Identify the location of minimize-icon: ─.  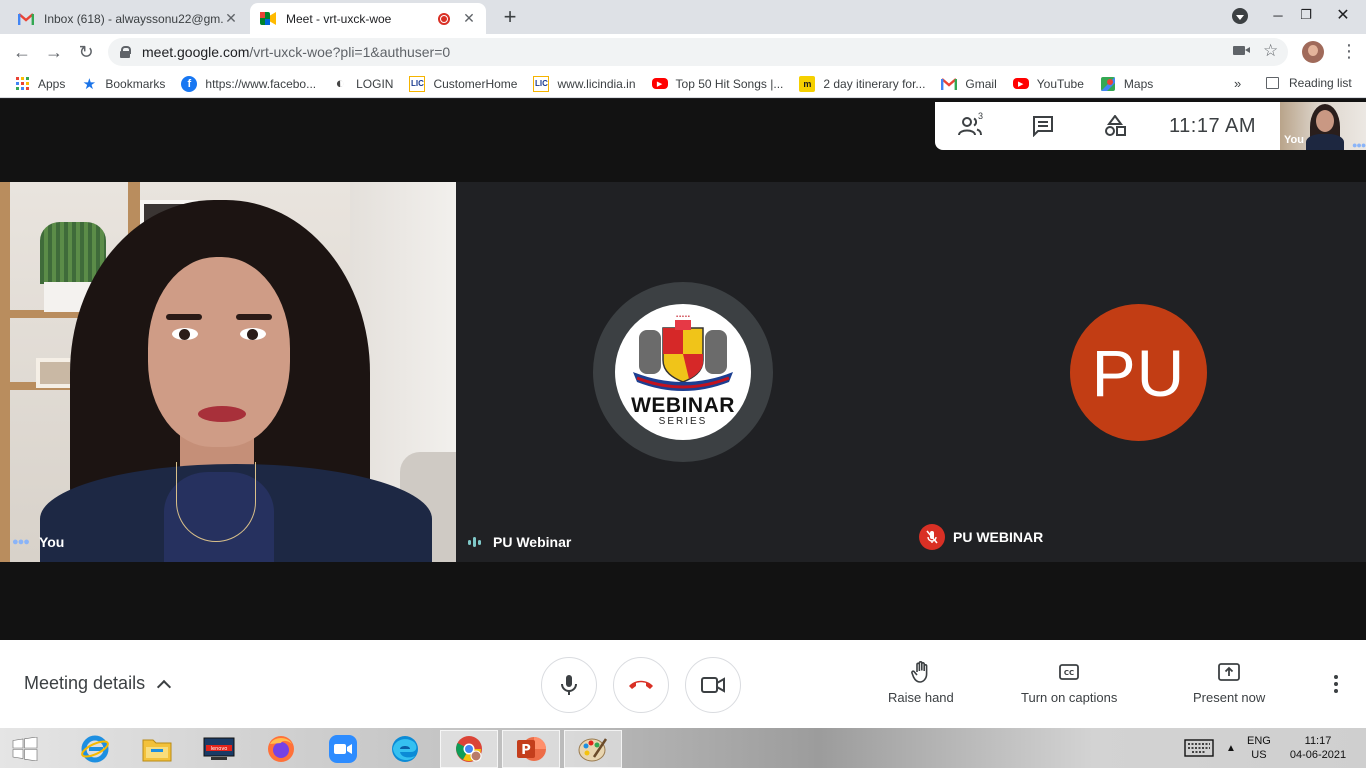
(1278, 15).